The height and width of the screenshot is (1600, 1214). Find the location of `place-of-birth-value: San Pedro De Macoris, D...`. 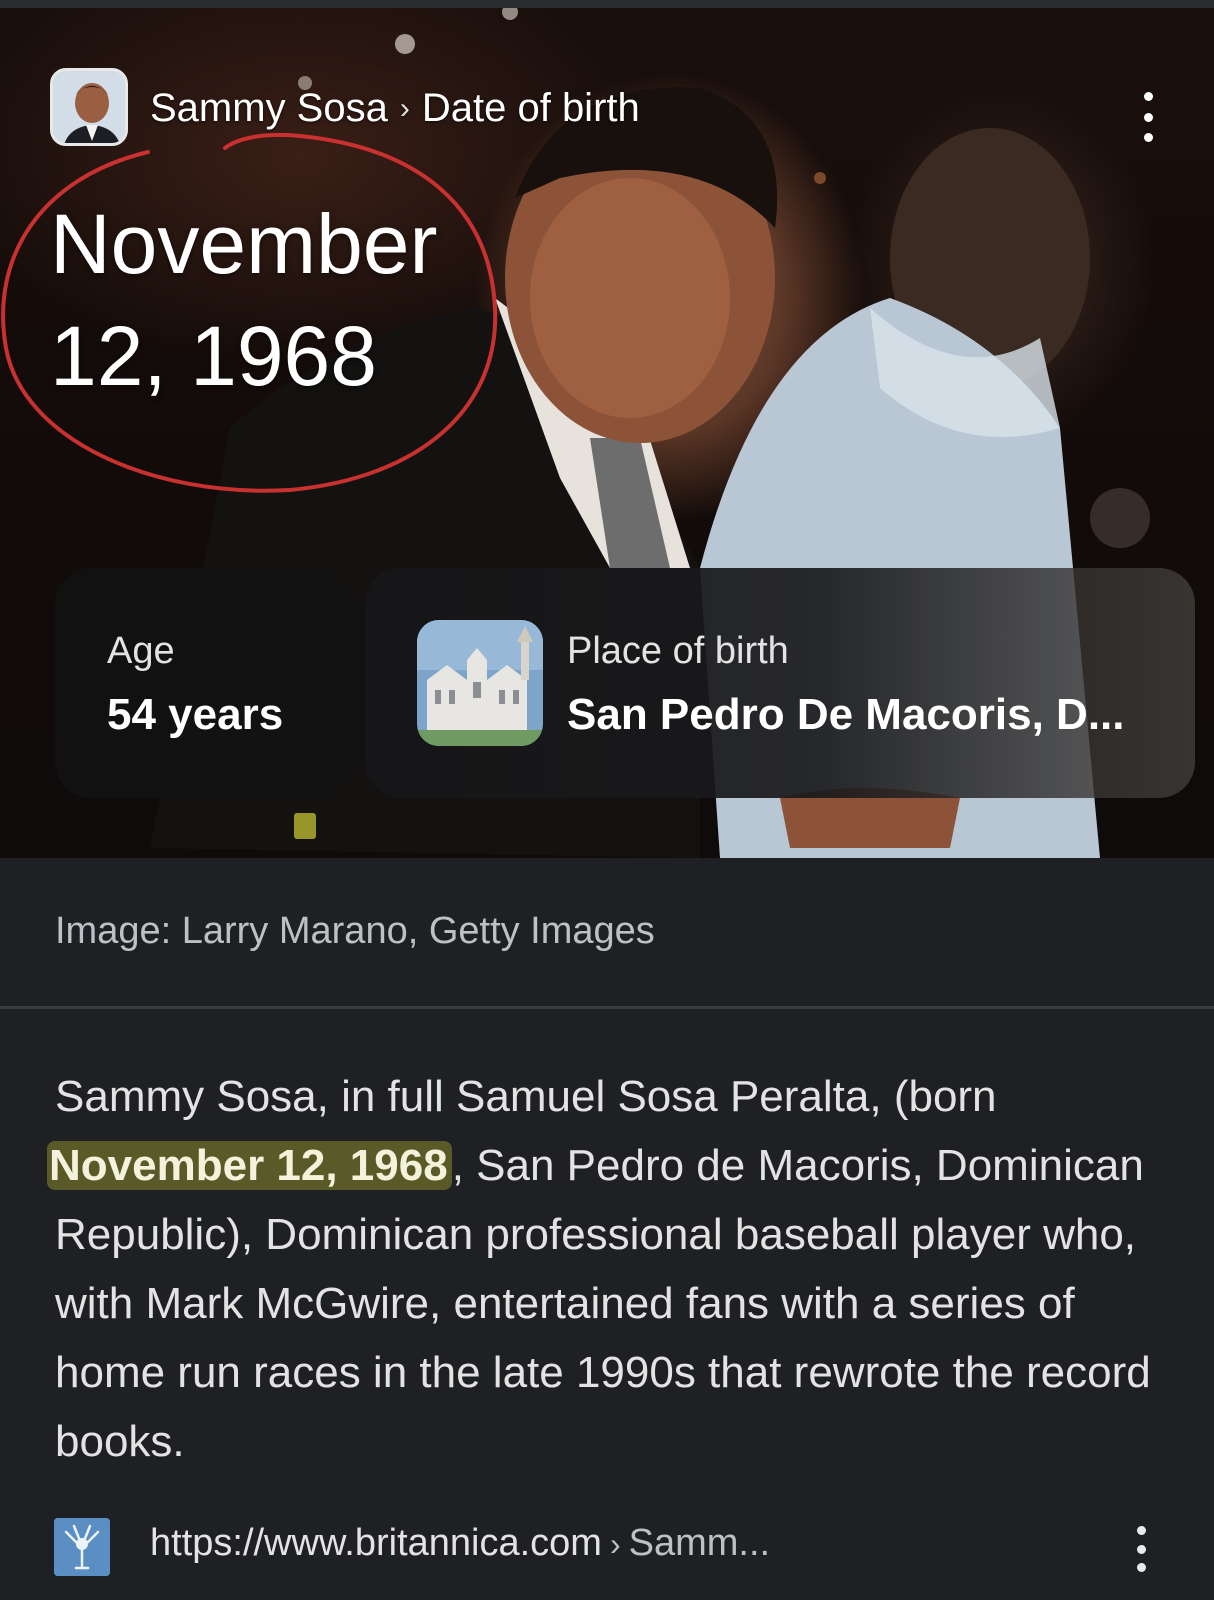

place-of-birth-value: San Pedro De Macoris, D... is located at coordinates (846, 714).